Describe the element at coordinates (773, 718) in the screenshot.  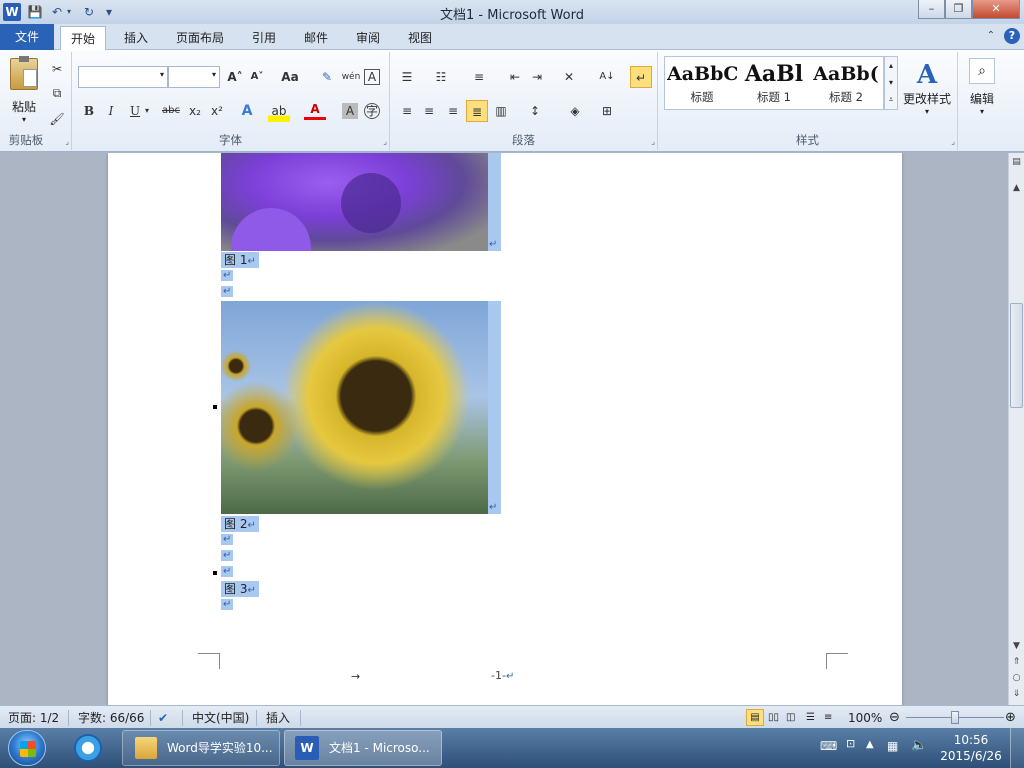
I see `full-screen-reading-icon: ▯▯` at that location.